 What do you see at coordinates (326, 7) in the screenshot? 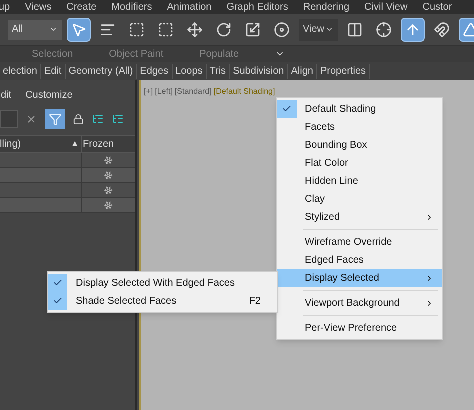
I see `menu-item: Rendering` at bounding box center [326, 7].